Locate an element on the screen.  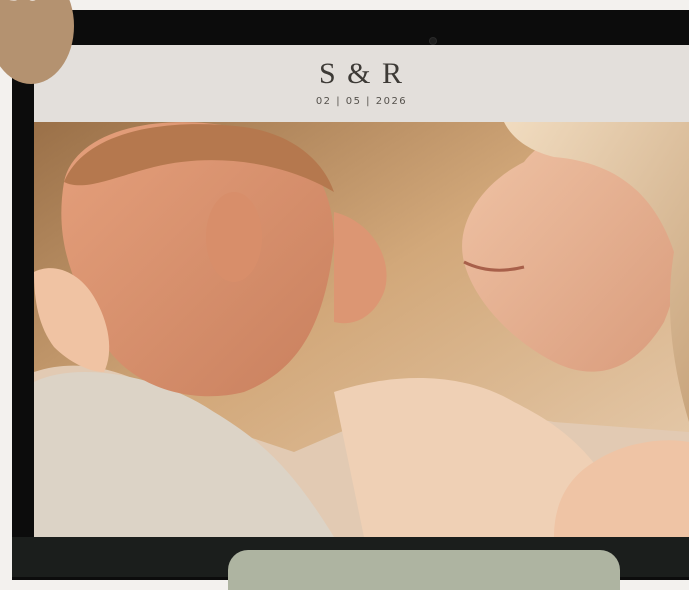
cta-button is located at coordinates (424, 570).